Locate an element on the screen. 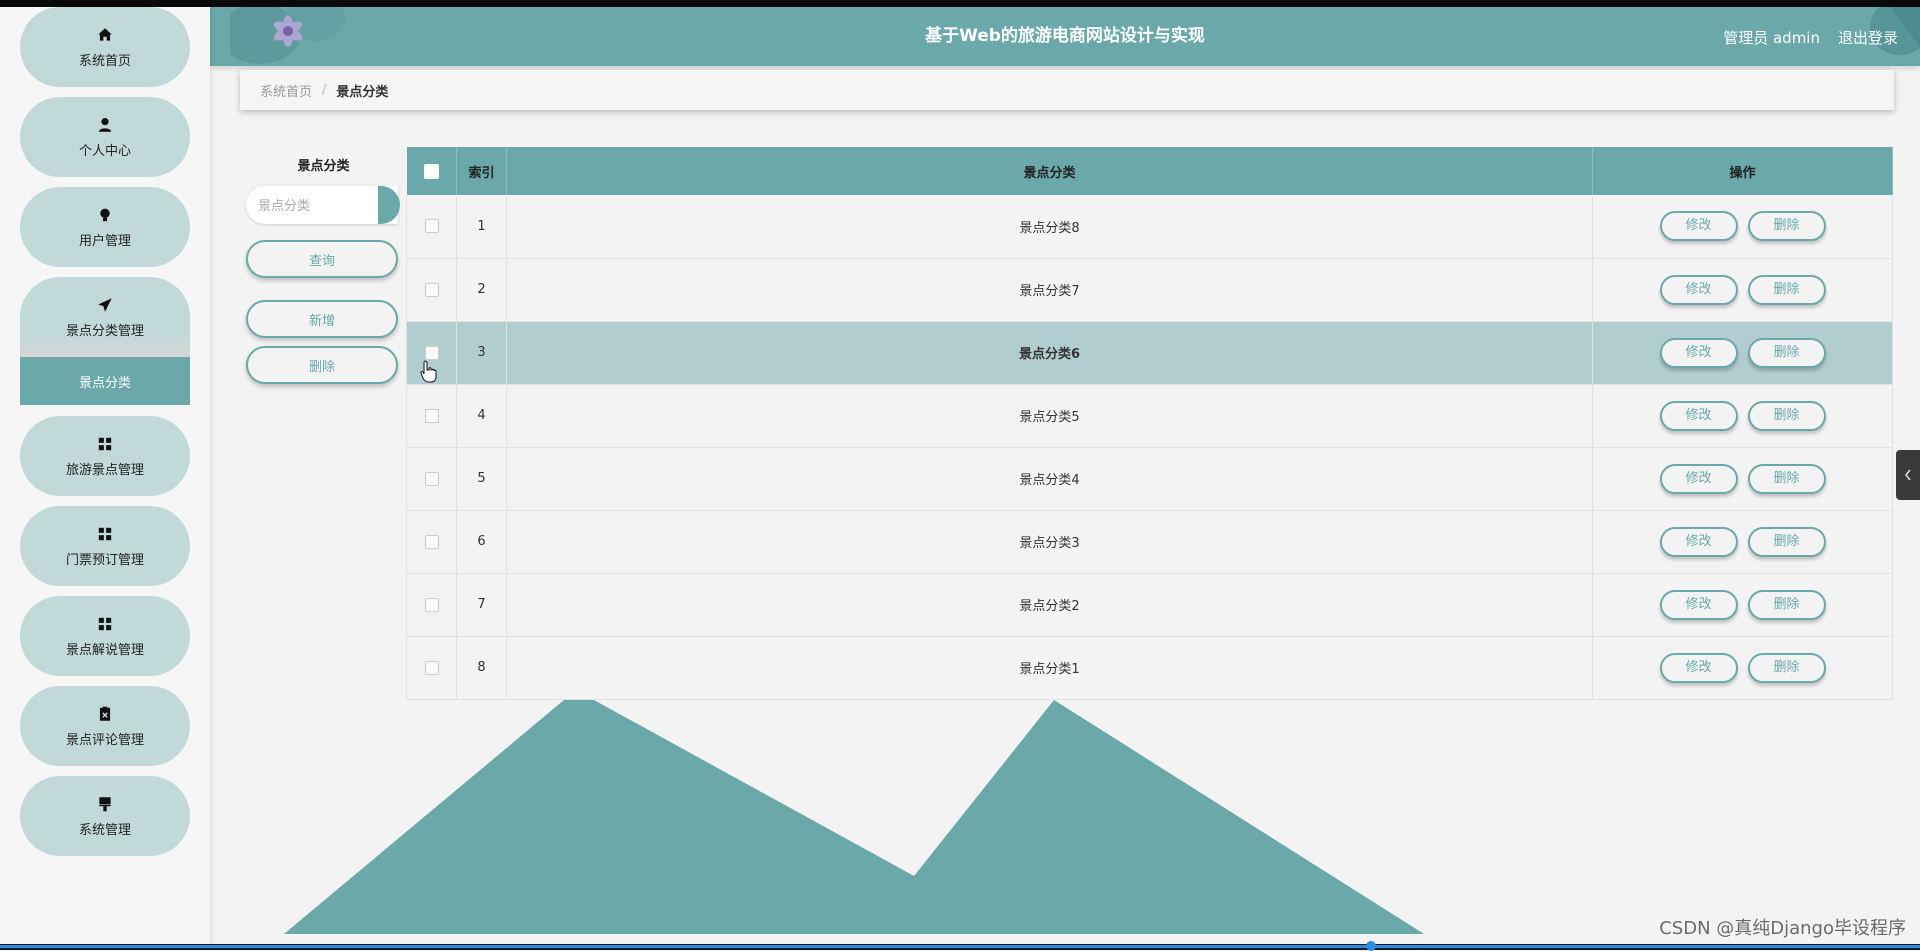 This screenshot has width=1920, height=951. sidebar-item-comments: 景点评论管理 is located at coordinates (105, 726).